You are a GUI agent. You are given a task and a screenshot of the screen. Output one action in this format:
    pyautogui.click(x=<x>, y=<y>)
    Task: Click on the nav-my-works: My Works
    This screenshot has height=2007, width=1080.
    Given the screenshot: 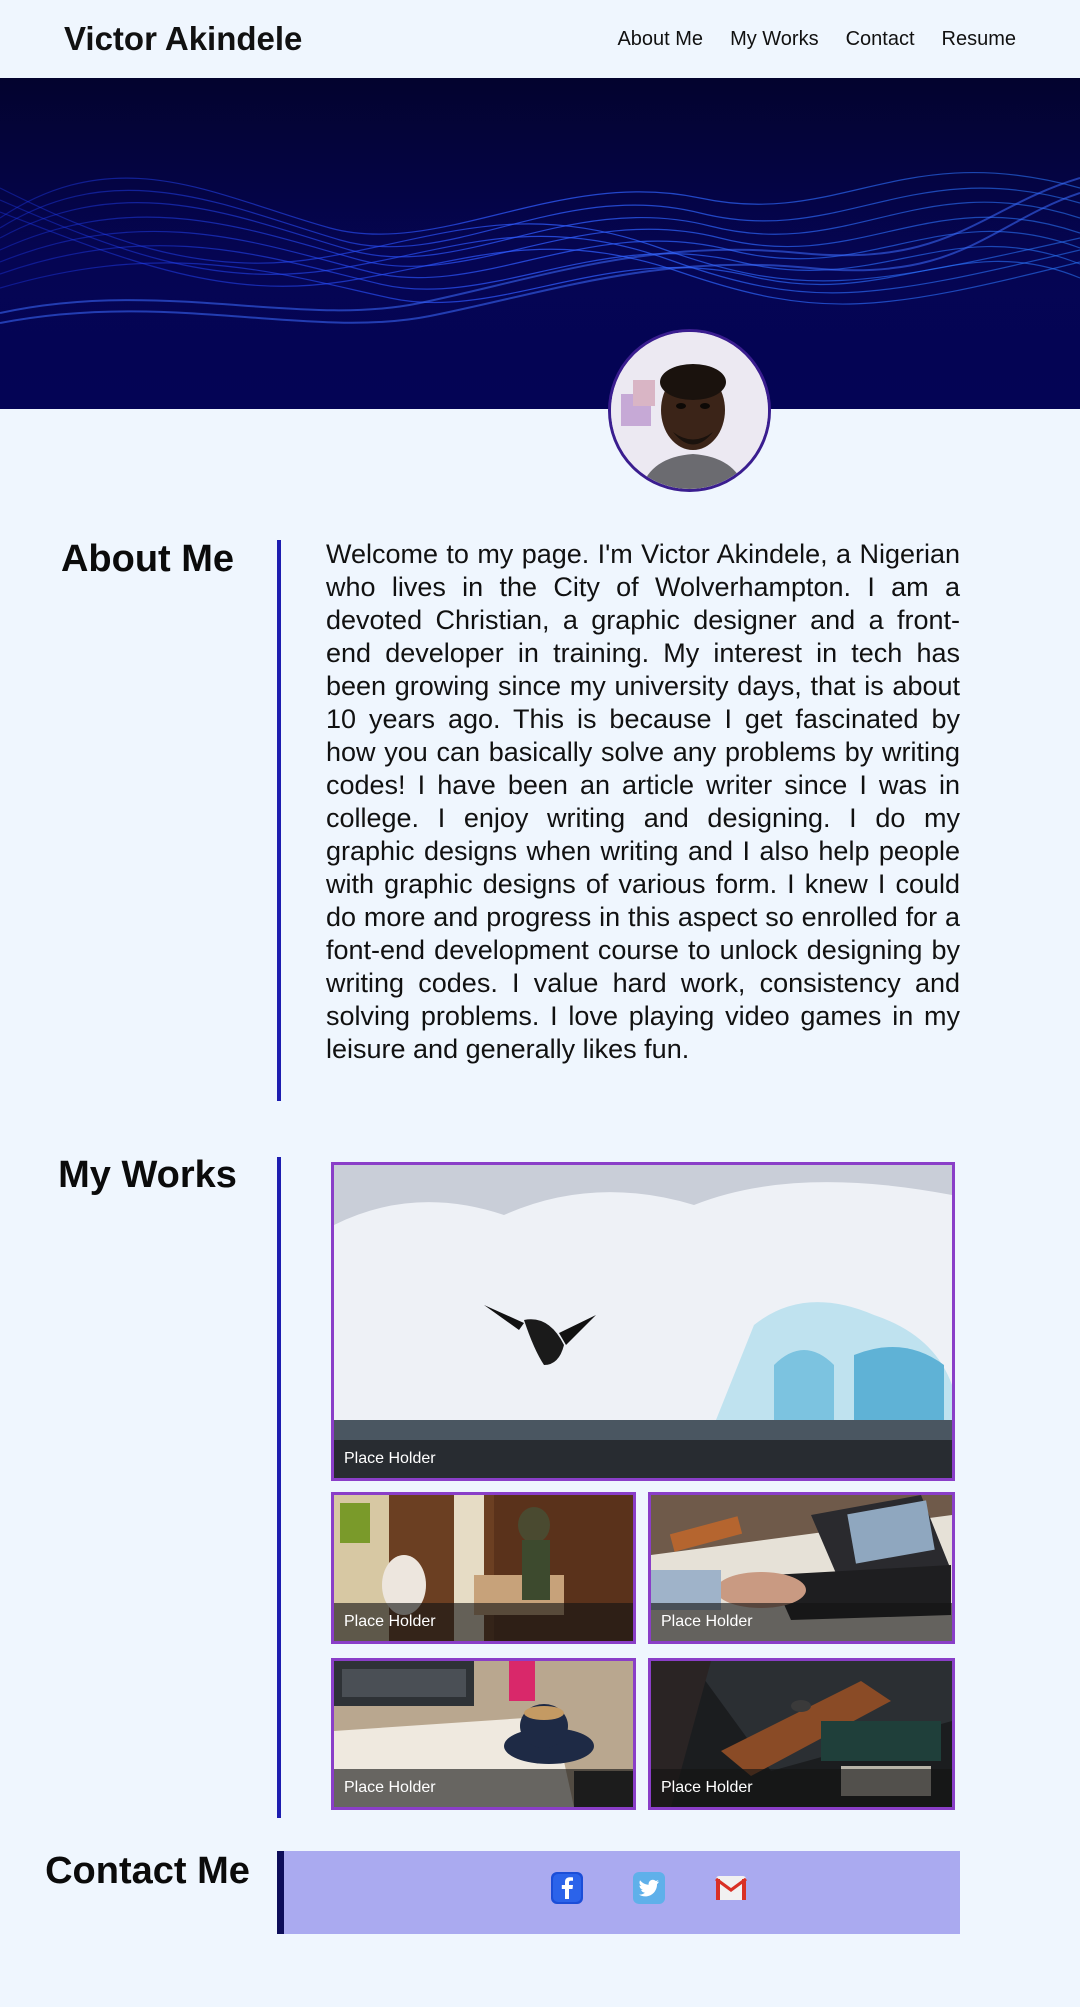 What is the action you would take?
    pyautogui.click(x=774, y=39)
    